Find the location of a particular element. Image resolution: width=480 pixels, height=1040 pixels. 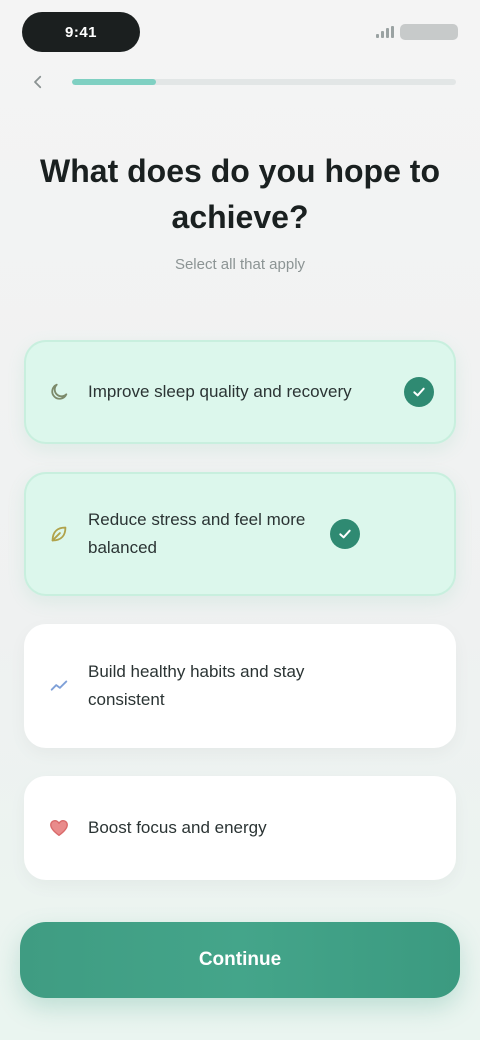

page-subtitle: Select all that apply is located at coordinates (240, 264).